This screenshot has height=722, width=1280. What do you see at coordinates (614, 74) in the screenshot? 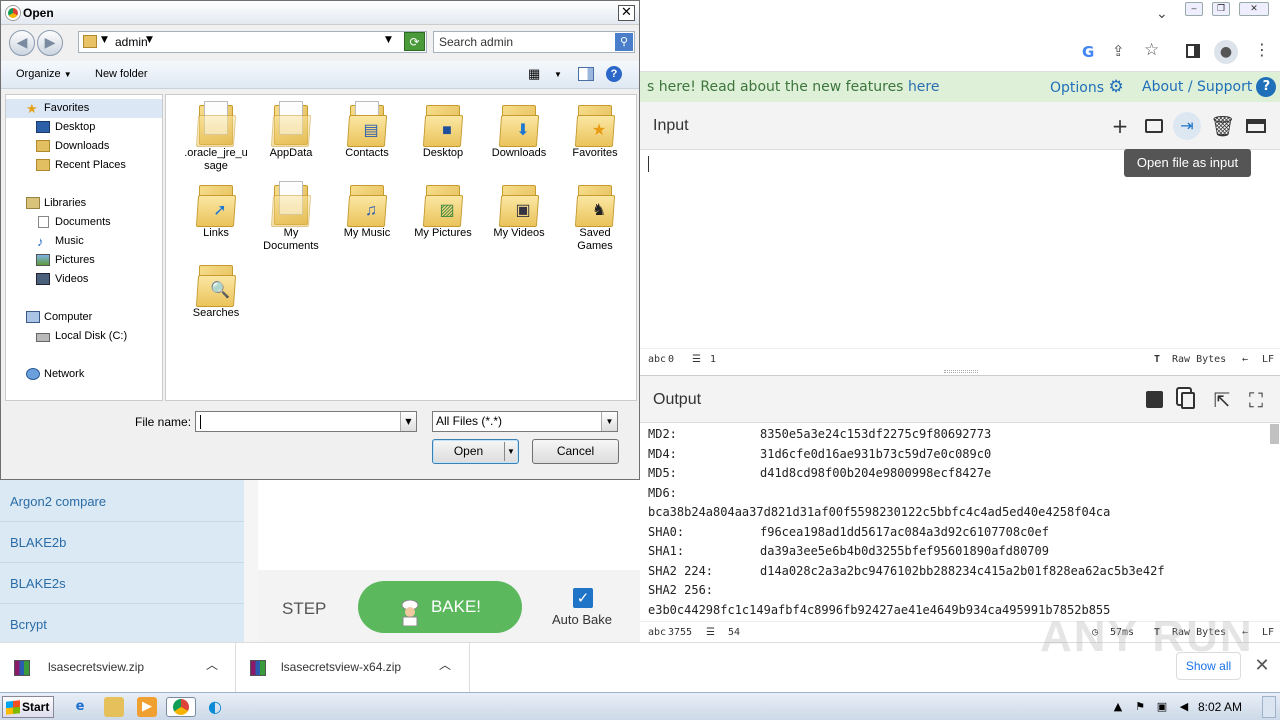
I see `help-icon: ?` at bounding box center [614, 74].